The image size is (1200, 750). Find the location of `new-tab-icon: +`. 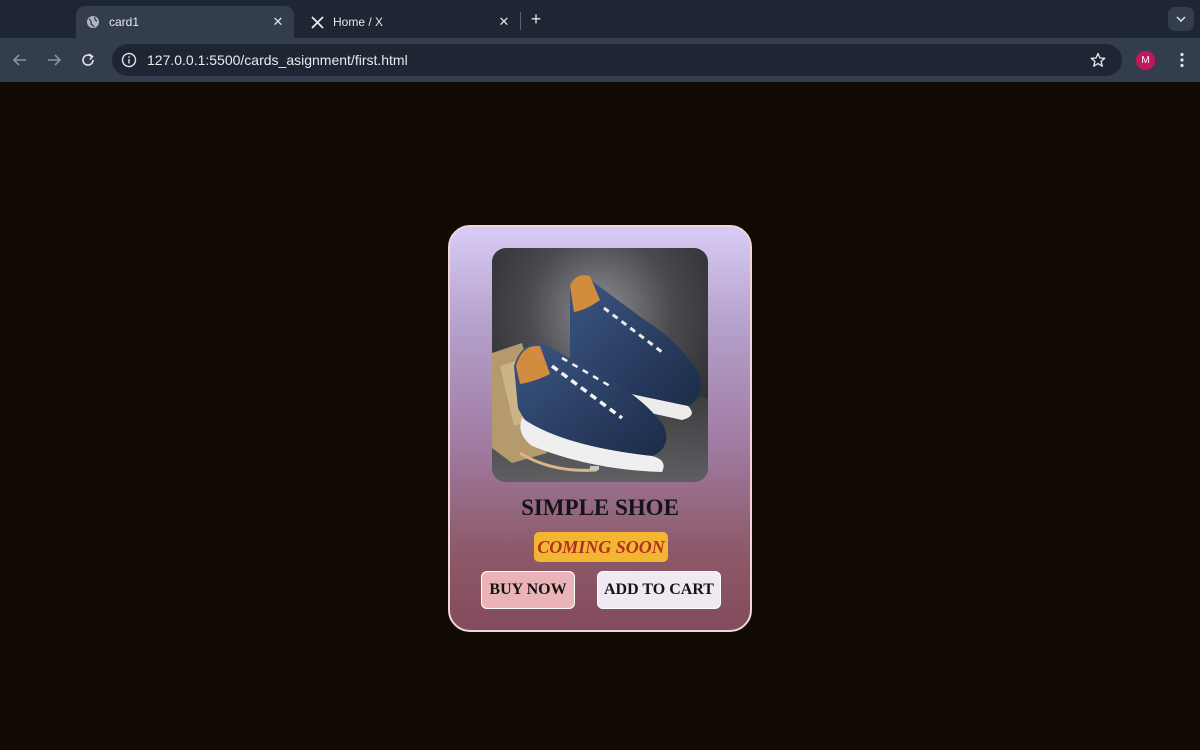

new-tab-icon: + is located at coordinates (536, 19).